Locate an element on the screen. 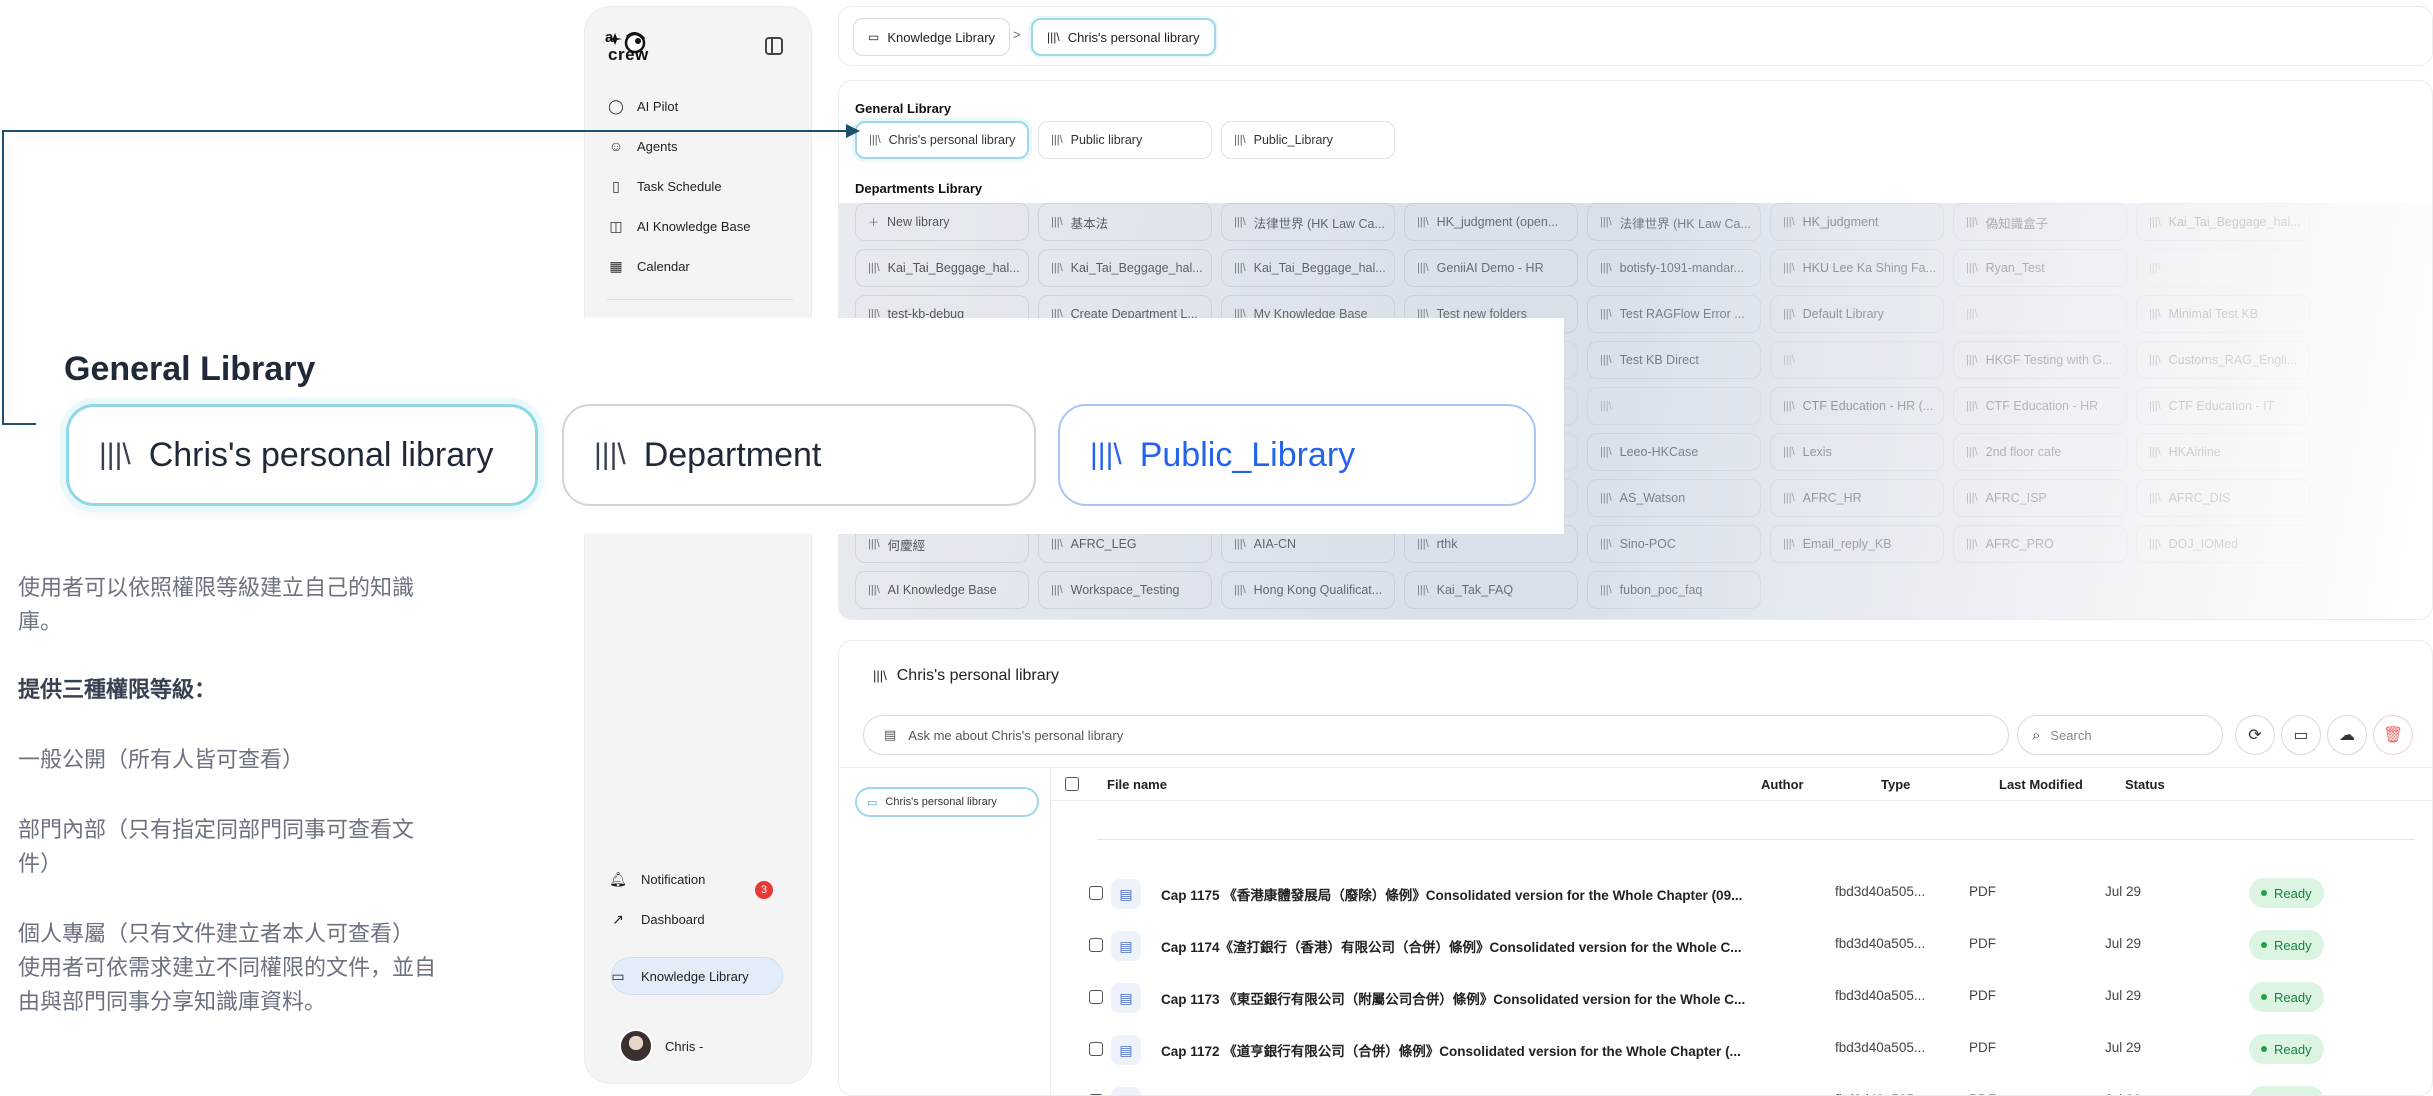 Image resolution: width=2433 pixels, height=1096 pixels. department-library-chip: |||\ DOJ_IOMed is located at coordinates (2223, 544).